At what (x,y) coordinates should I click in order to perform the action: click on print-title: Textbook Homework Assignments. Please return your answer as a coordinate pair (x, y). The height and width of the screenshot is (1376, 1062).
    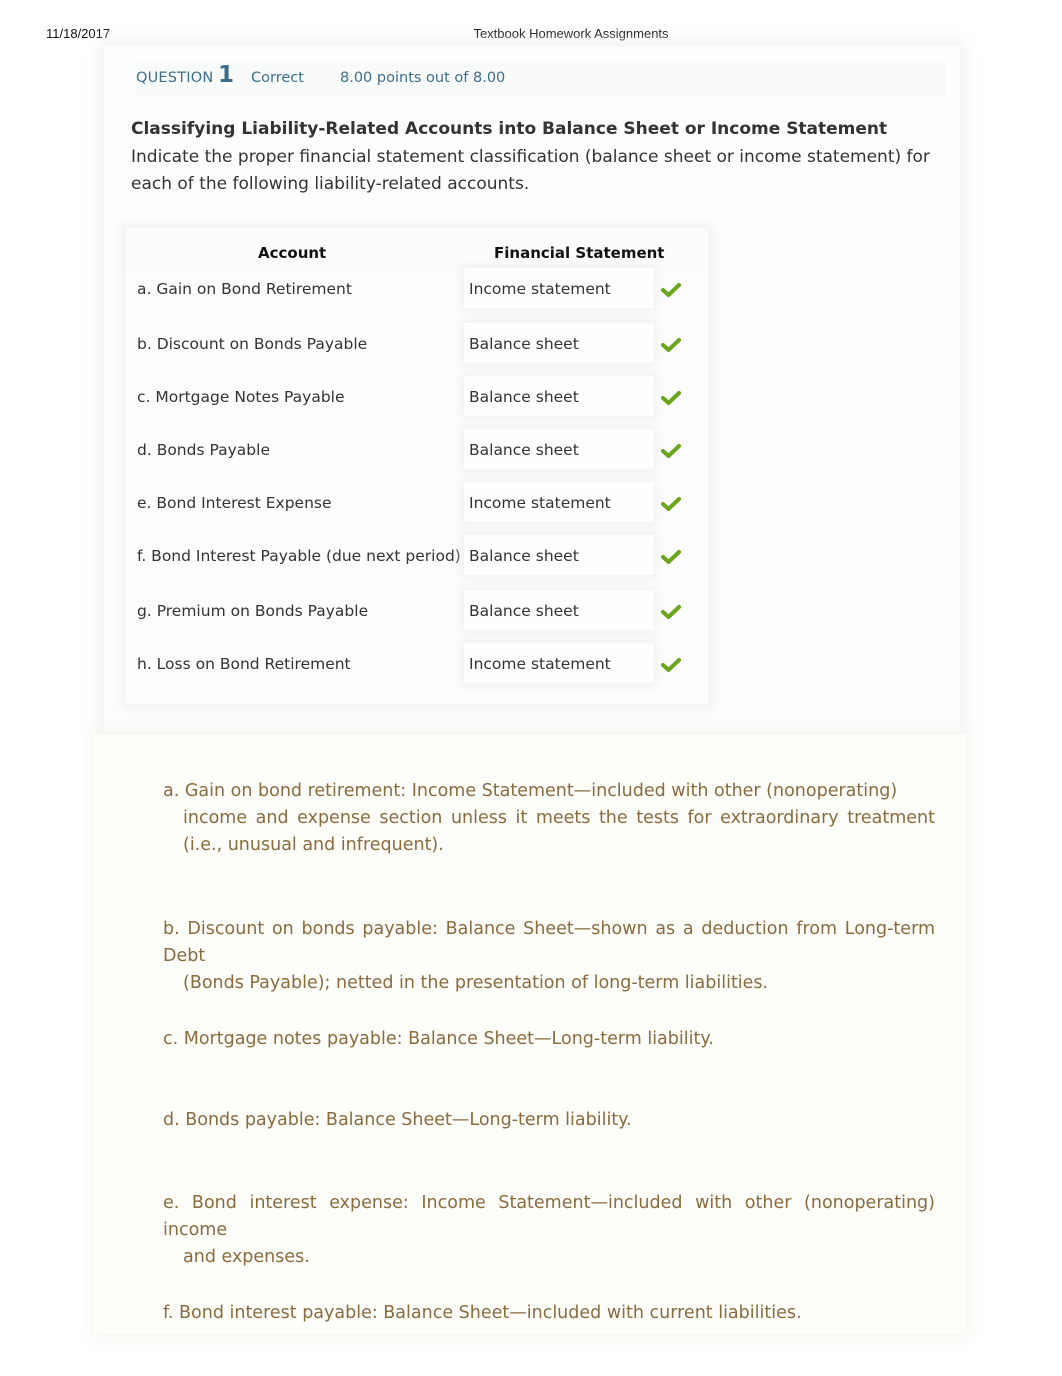
    Looking at the image, I should click on (571, 33).